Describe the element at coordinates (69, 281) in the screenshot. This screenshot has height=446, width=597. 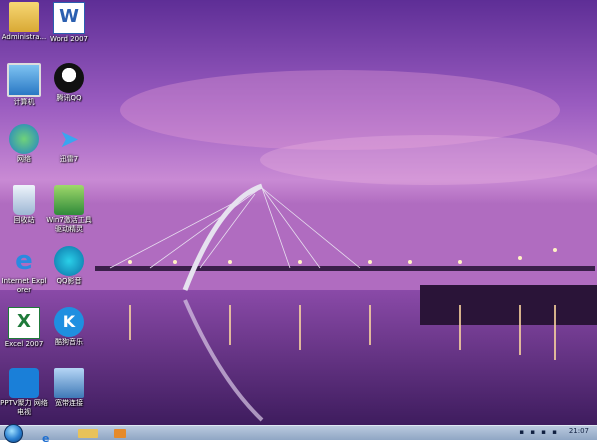
I see `desktop-icon-label: QQ影音` at that location.